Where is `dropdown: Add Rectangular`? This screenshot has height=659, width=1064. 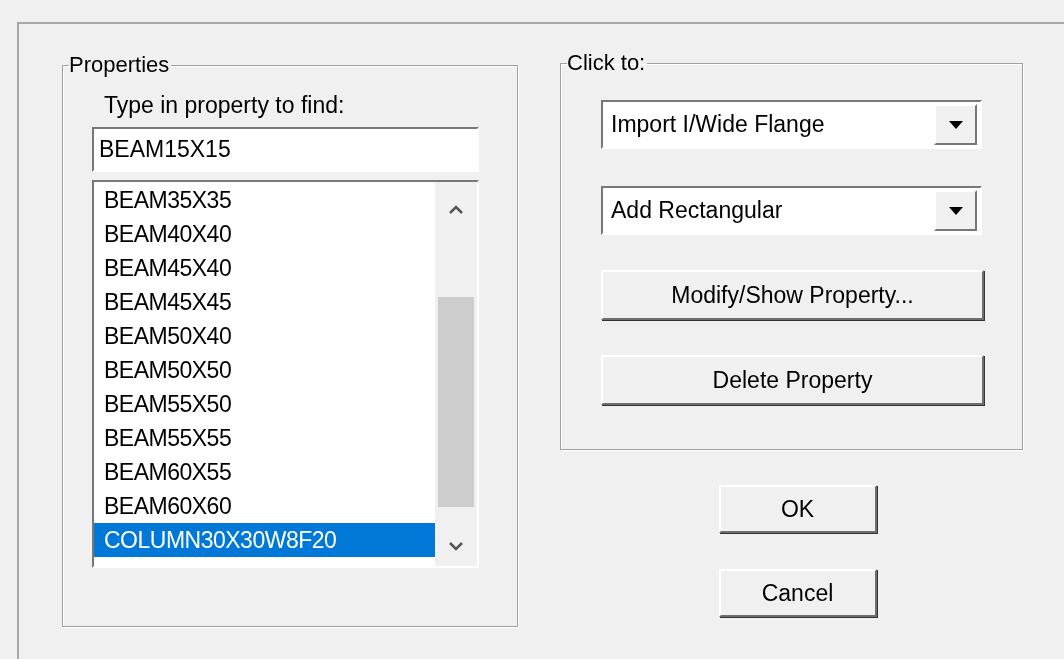 dropdown: Add Rectangular is located at coordinates (791, 210).